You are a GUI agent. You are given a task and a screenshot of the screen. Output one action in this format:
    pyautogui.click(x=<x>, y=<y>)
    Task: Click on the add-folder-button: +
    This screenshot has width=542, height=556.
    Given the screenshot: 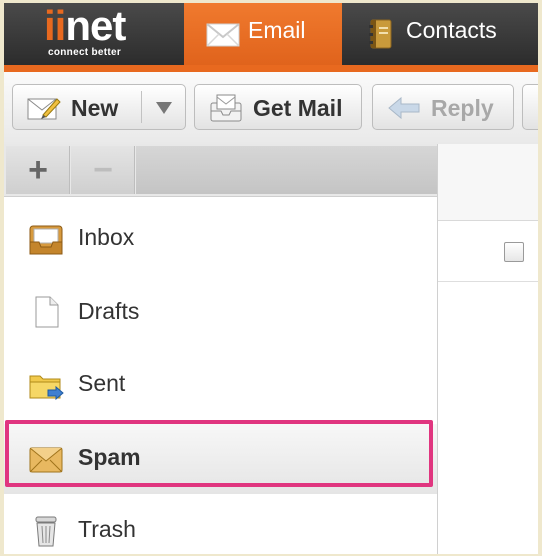 What is the action you would take?
    pyautogui.click(x=38, y=170)
    